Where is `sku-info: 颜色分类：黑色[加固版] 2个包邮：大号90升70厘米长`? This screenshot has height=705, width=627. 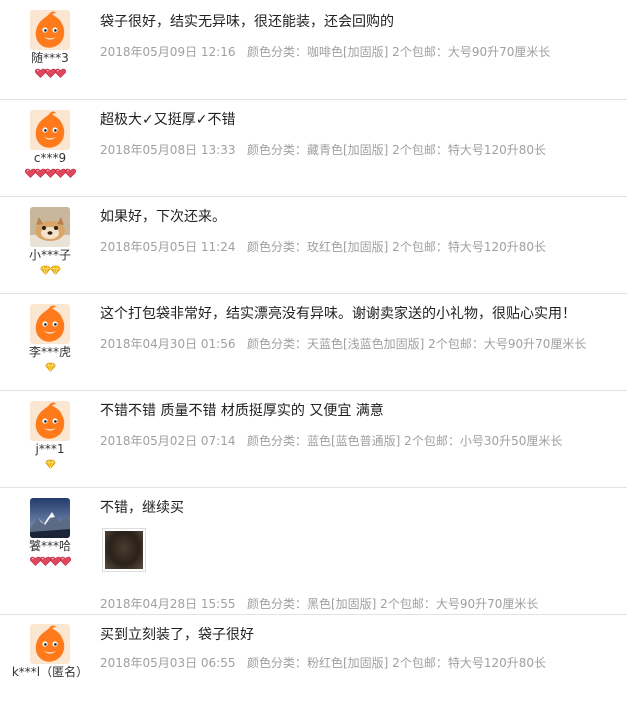 sku-info: 颜色分类：黑色[加固版] 2个包邮：大号90升70厘米长 is located at coordinates (393, 604).